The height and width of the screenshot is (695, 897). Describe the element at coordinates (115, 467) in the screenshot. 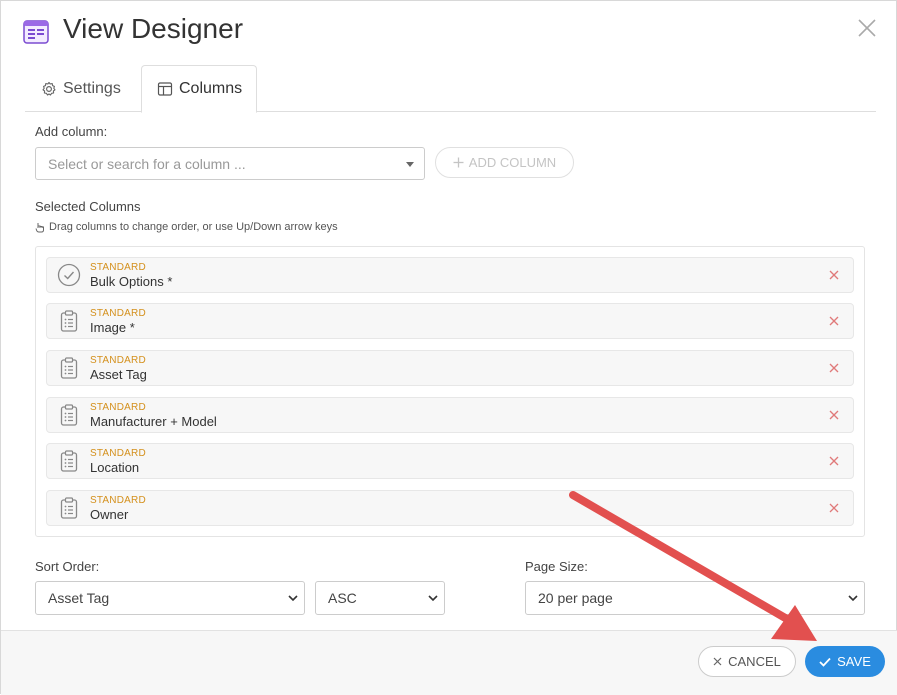

I see `column-name: Location` at that location.